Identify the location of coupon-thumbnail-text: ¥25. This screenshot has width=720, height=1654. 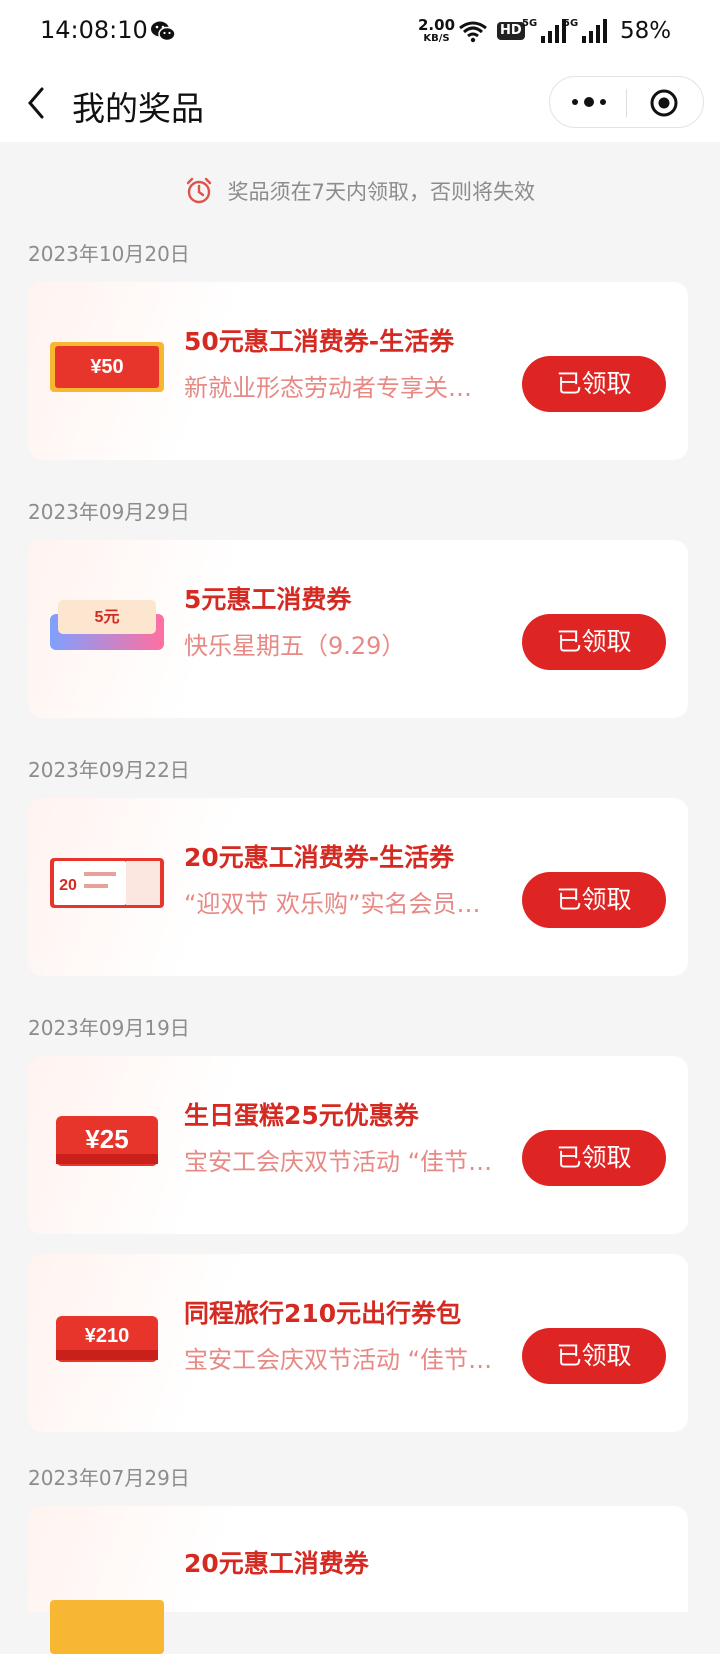
(106, 1139).